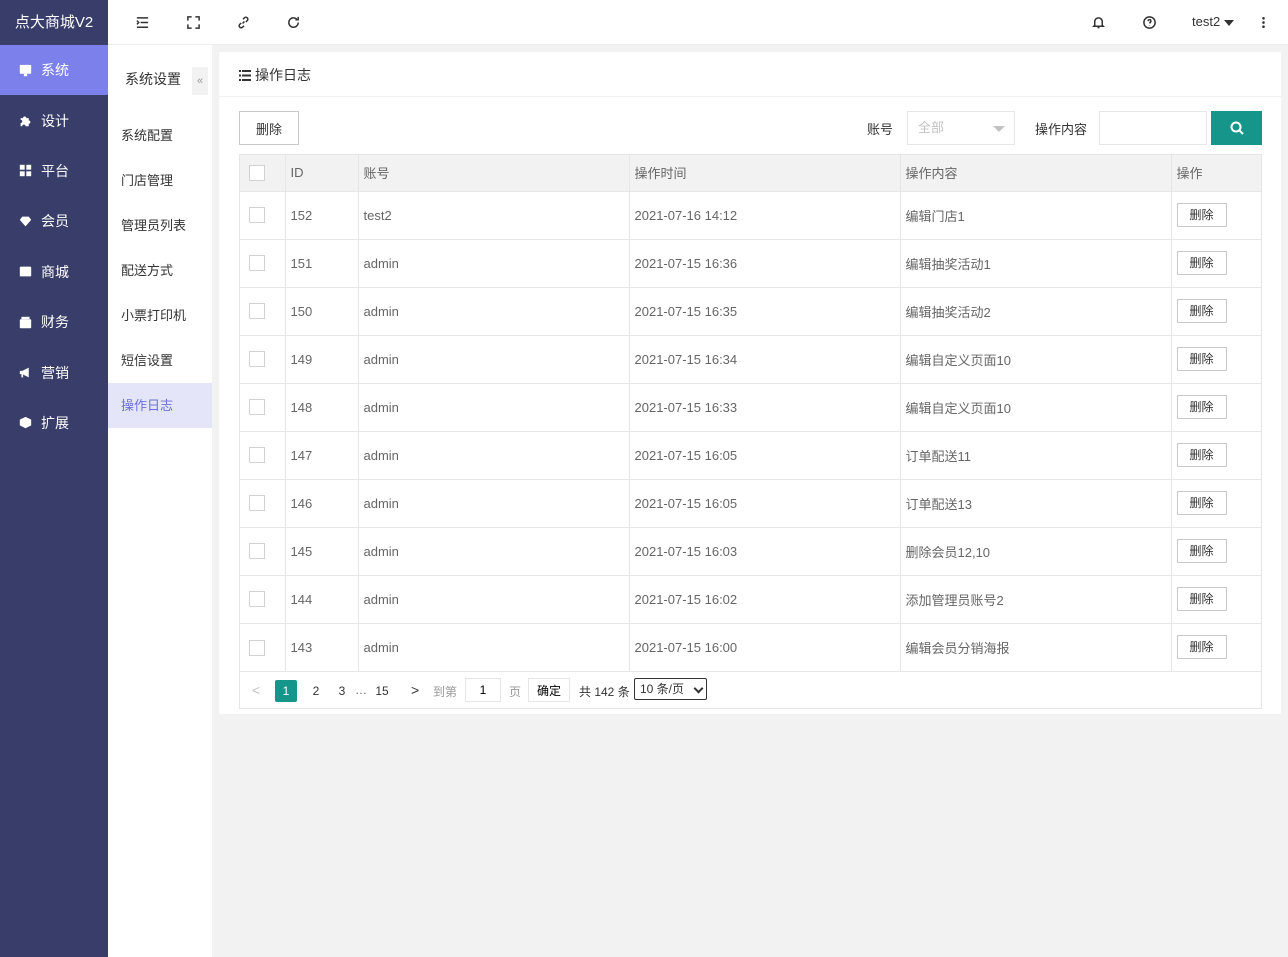  I want to click on col-action: 操作, so click(1216, 173).